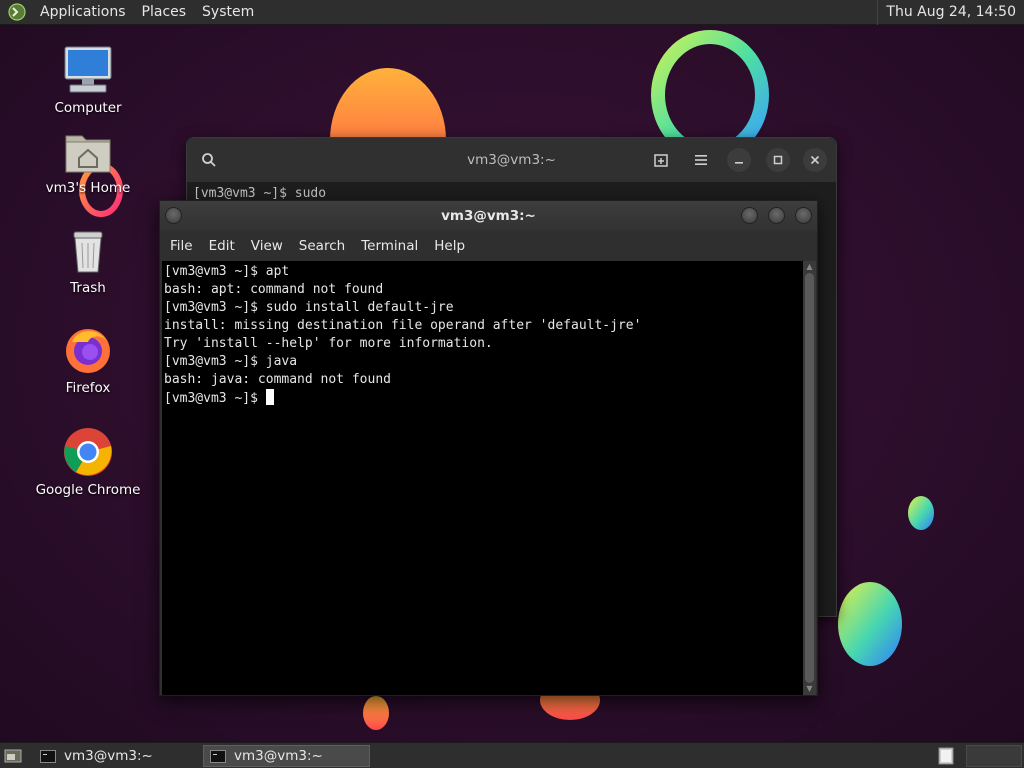 The image size is (1024, 768). What do you see at coordinates (222, 246) in the screenshot?
I see `menu-edit: Edit` at bounding box center [222, 246].